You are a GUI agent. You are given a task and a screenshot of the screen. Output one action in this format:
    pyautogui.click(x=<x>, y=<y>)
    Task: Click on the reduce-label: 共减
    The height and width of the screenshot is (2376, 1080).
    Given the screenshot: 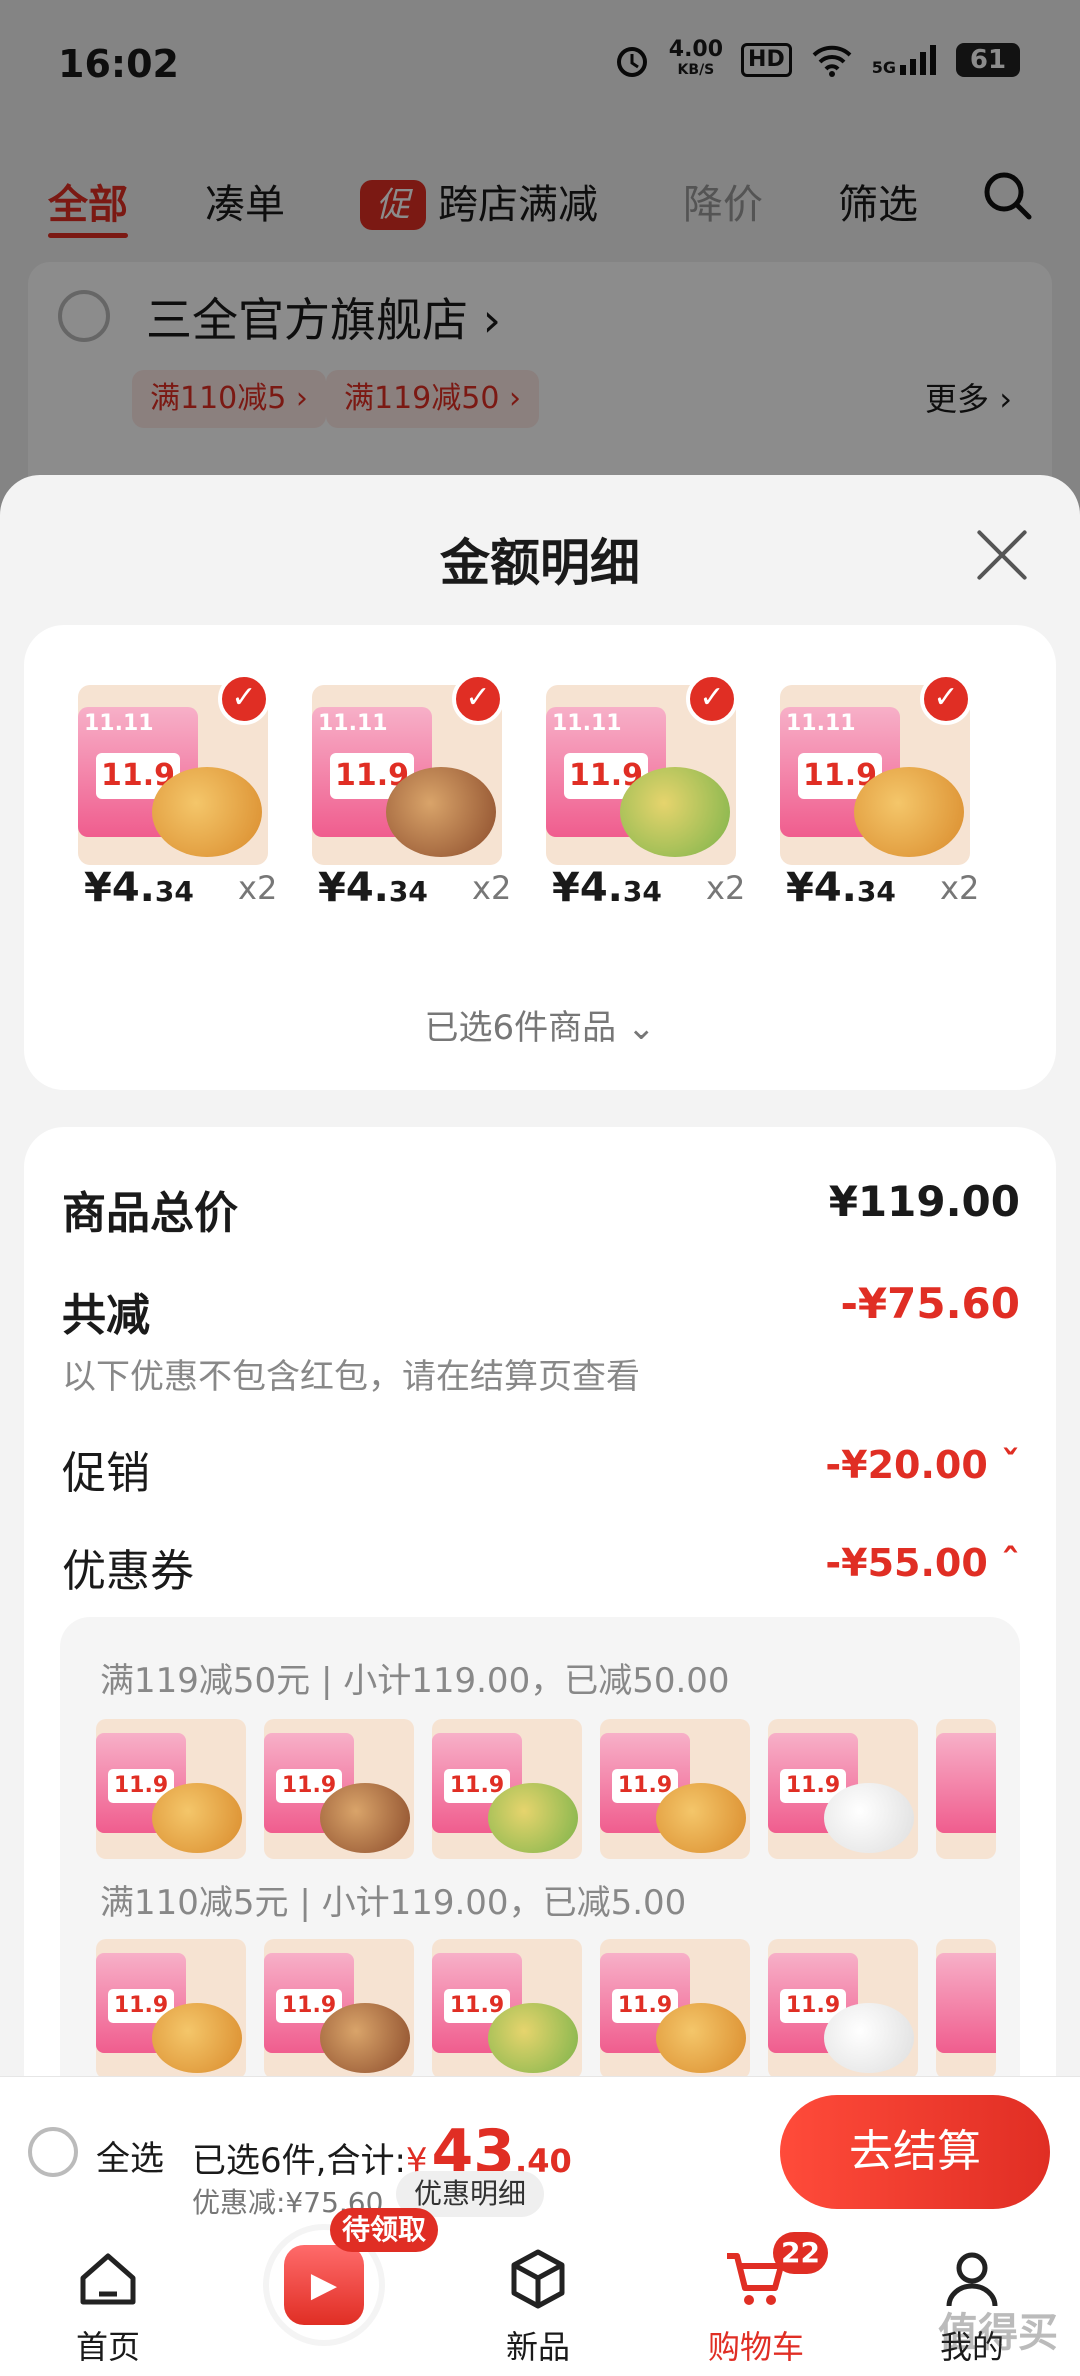 What is the action you would take?
    pyautogui.click(x=106, y=1315)
    